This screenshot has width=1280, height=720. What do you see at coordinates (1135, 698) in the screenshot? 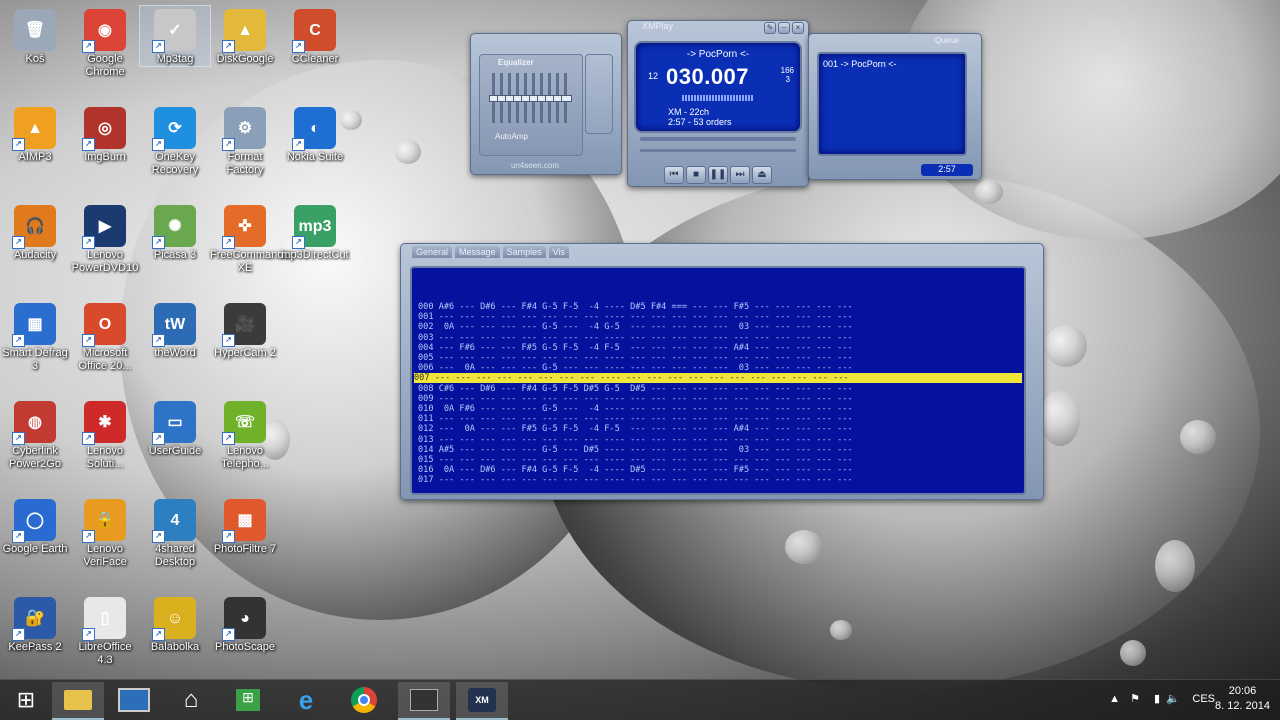
I see `flag-icon: ⚑` at bounding box center [1135, 698].